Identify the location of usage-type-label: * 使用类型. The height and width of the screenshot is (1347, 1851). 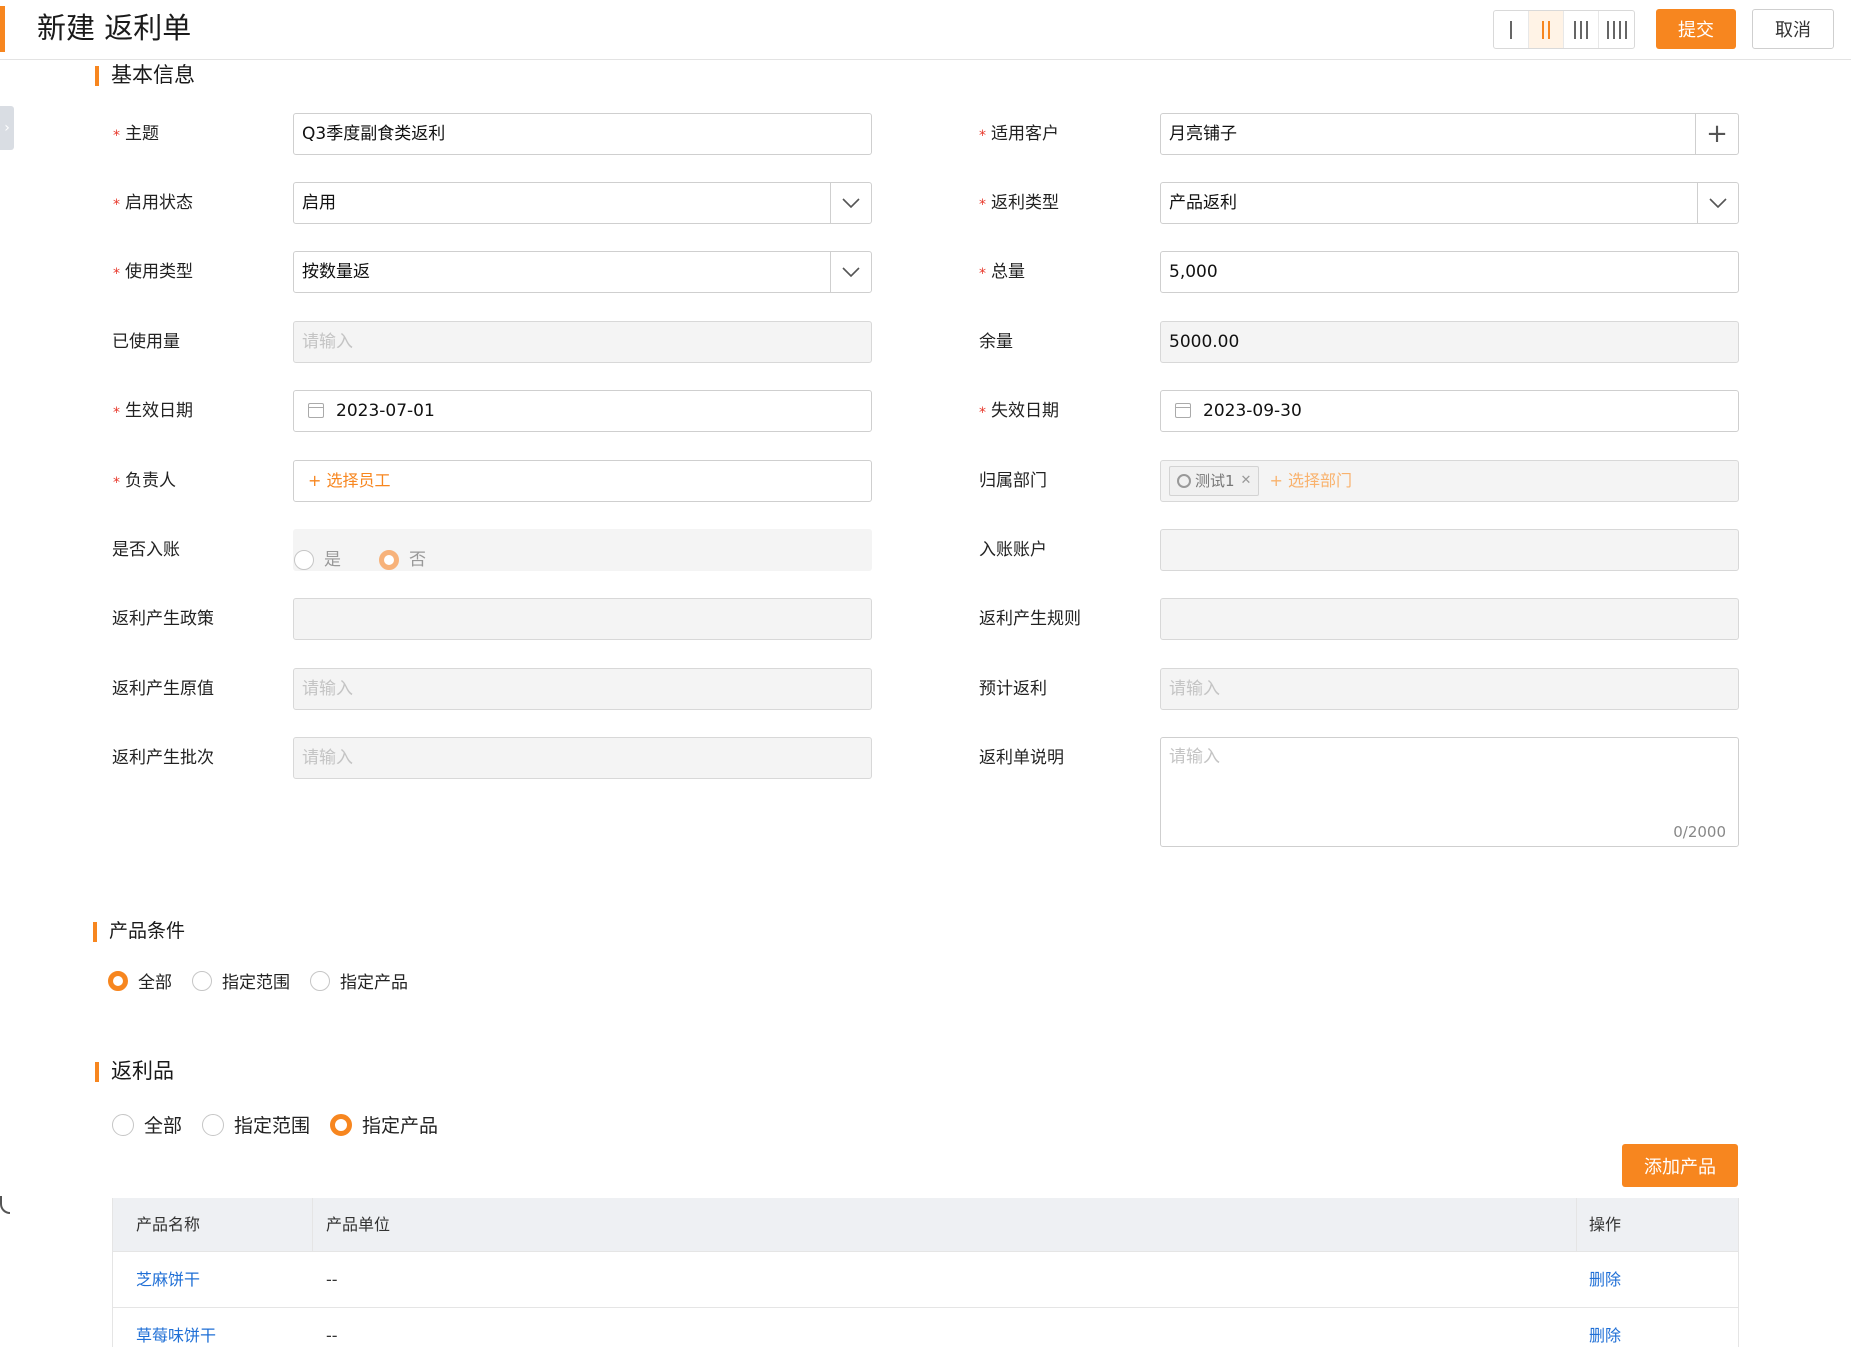
(153, 272).